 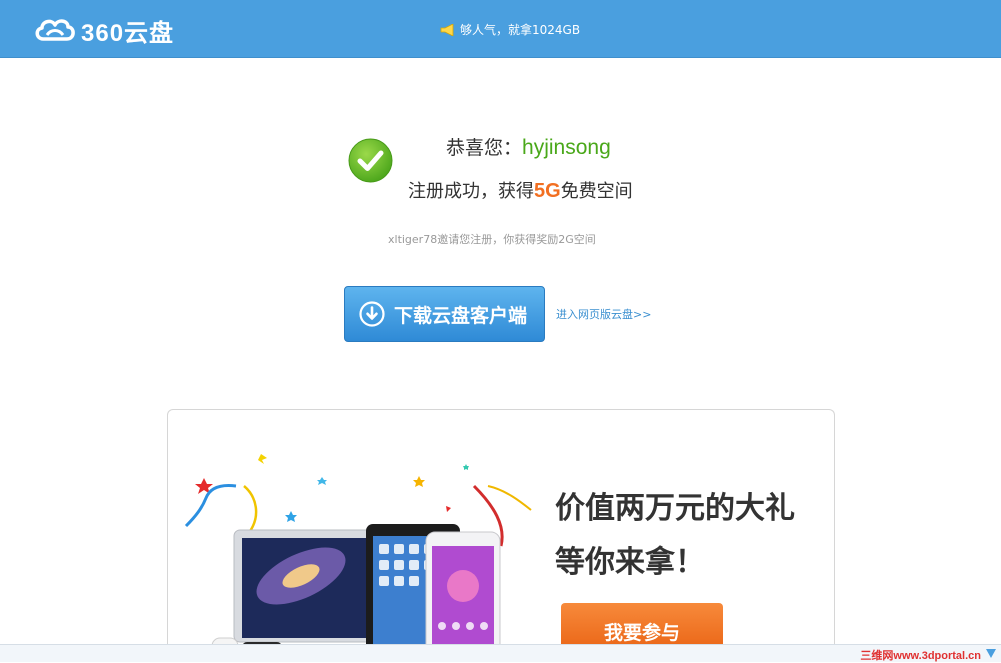 I want to click on checkmark-icon, so click(x=370, y=160).